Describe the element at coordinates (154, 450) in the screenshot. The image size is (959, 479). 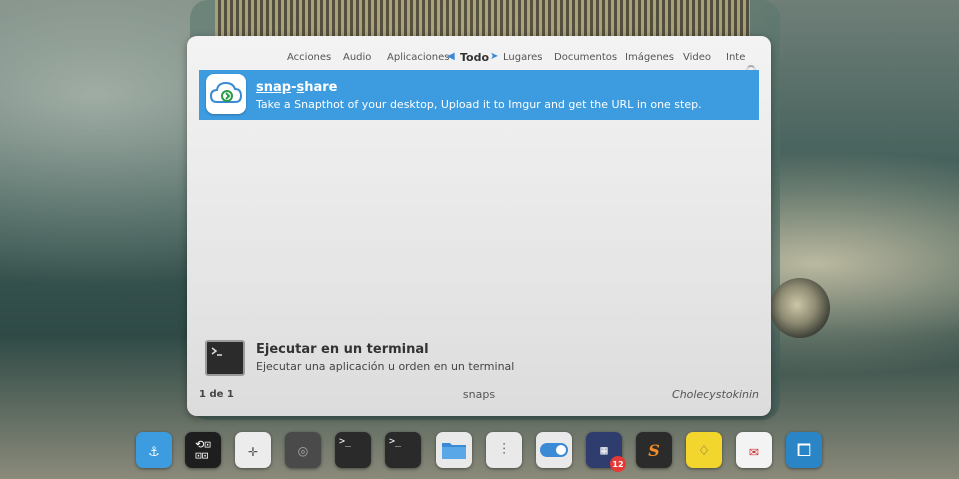
I see `docky-anchor-icon: ⚓` at that location.